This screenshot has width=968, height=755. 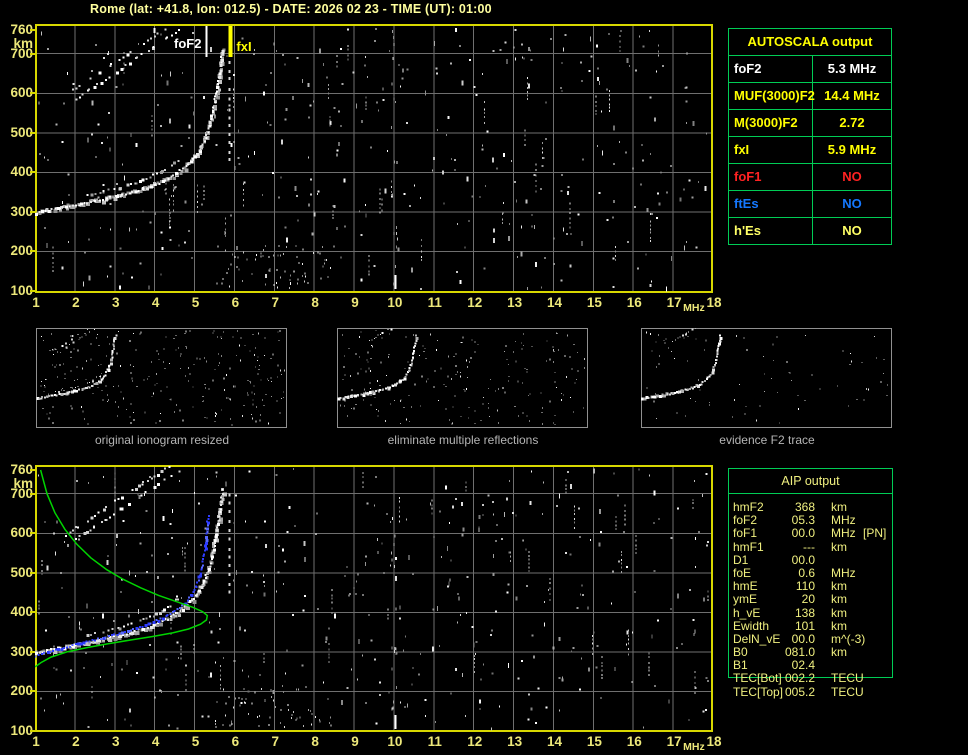 What do you see at coordinates (395, 741) in the screenshot?
I see `x-axis-tick-label: 10` at bounding box center [395, 741].